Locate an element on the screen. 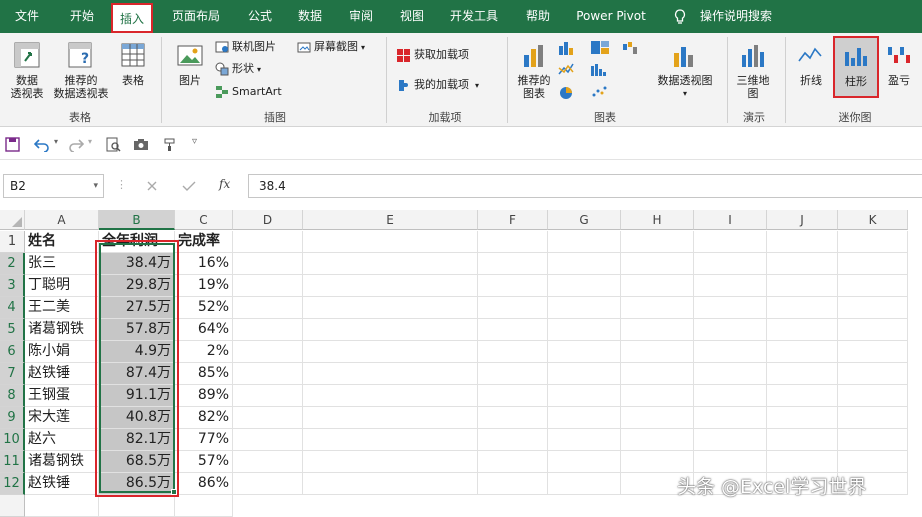 The width and height of the screenshot is (922, 517). row-header-12: 12 is located at coordinates (12, 484).